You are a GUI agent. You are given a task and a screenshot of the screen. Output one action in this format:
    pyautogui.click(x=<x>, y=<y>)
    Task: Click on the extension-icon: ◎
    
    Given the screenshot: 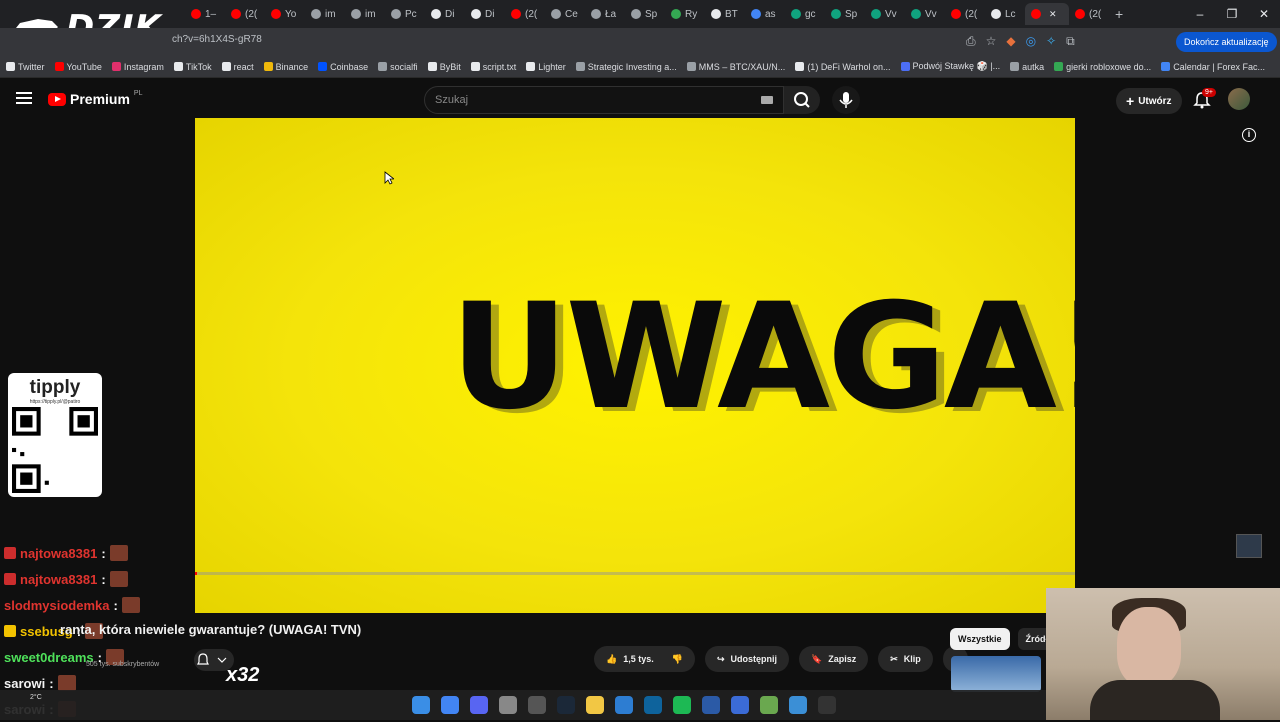 What is the action you would take?
    pyautogui.click(x=1031, y=41)
    